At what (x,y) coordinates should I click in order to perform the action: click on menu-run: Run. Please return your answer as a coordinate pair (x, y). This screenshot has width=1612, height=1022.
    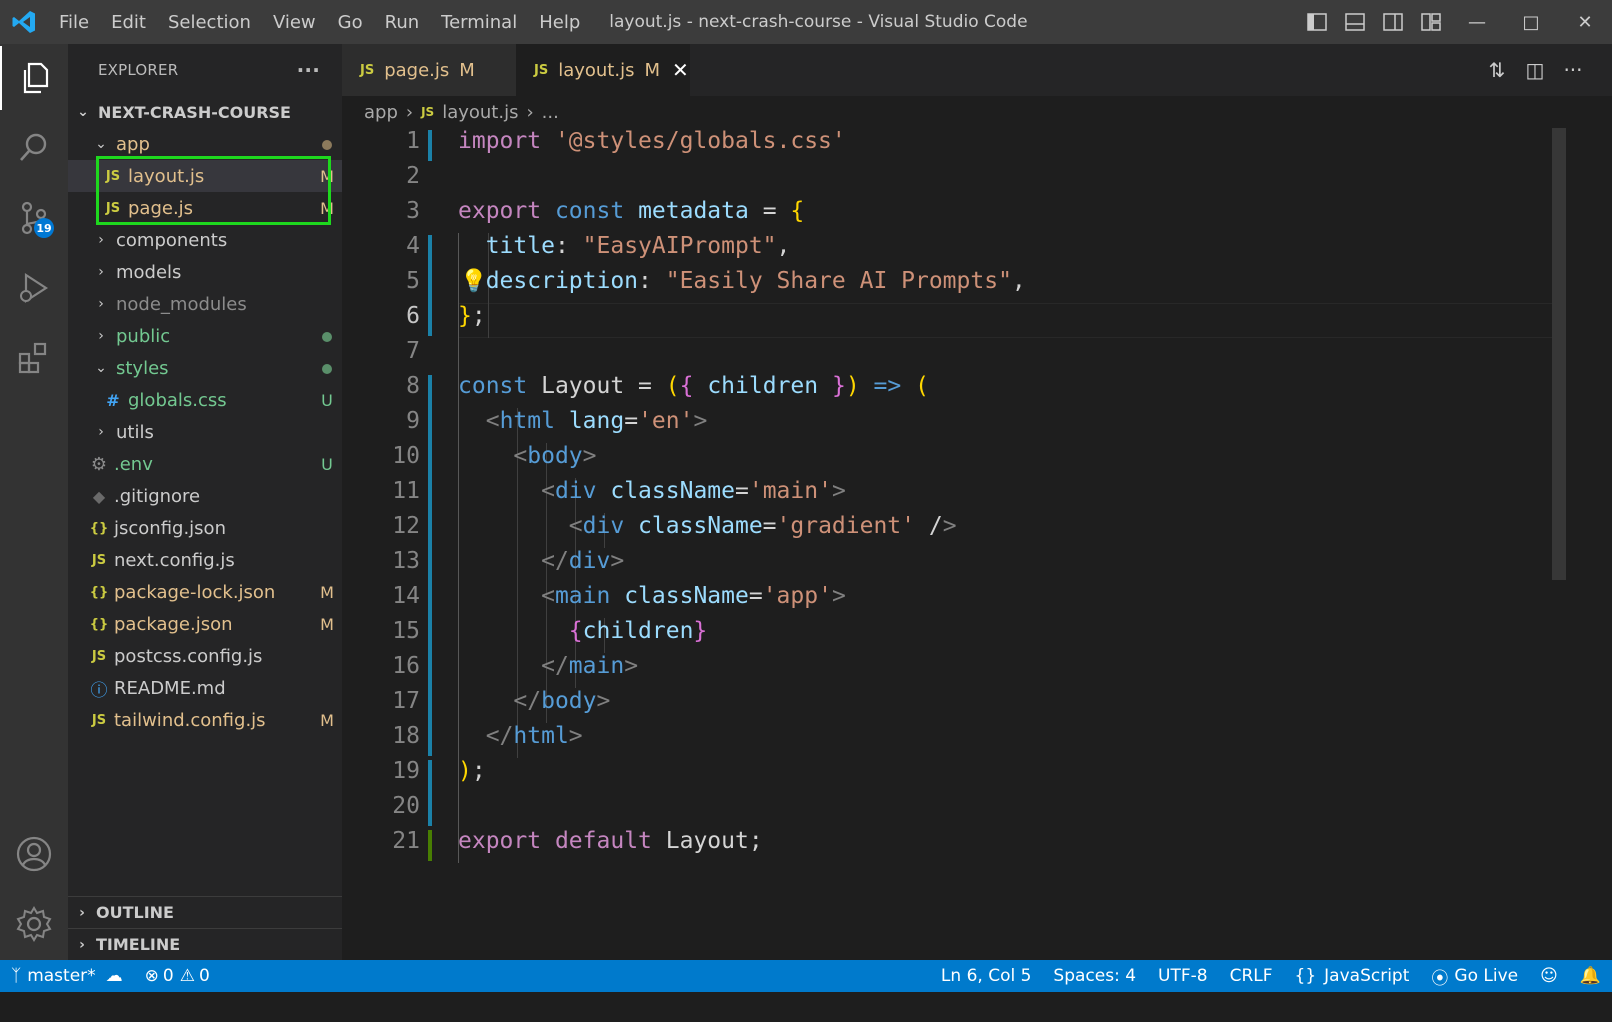
    Looking at the image, I should click on (402, 22).